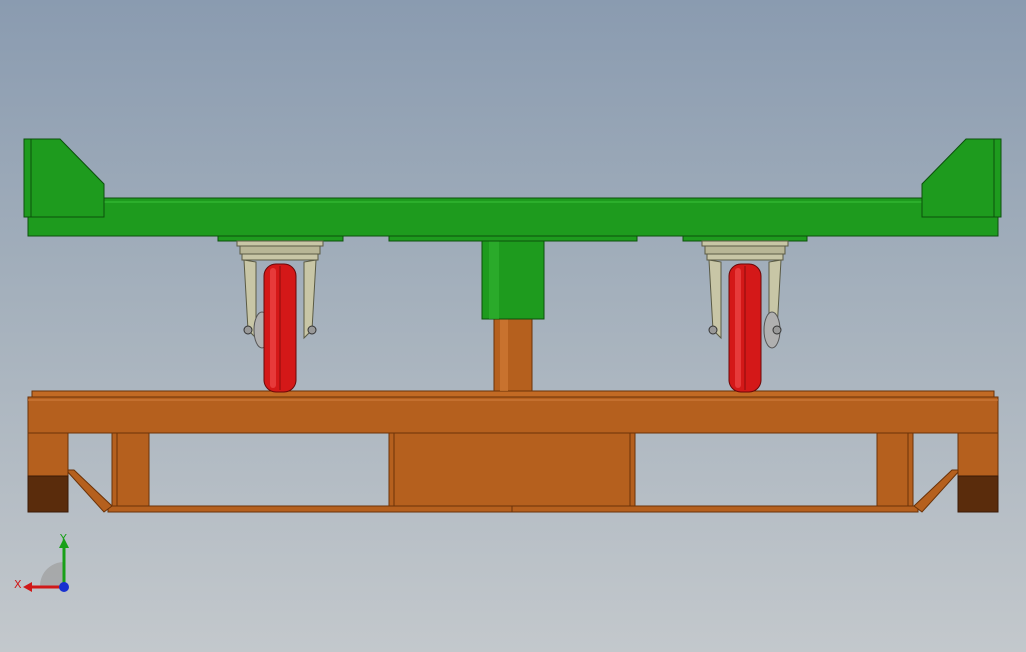  I want to click on left-end-bracket, so click(64, 178).